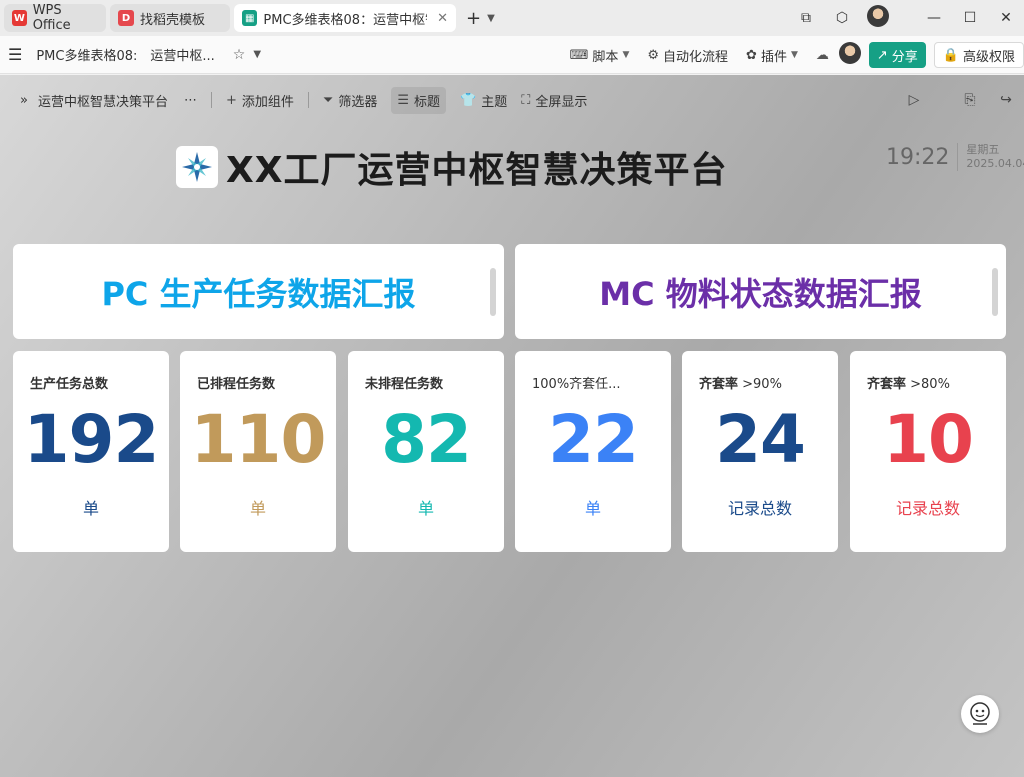 This screenshot has height=777, width=1024. What do you see at coordinates (878, 18) in the screenshot?
I see `user-avatar` at bounding box center [878, 18].